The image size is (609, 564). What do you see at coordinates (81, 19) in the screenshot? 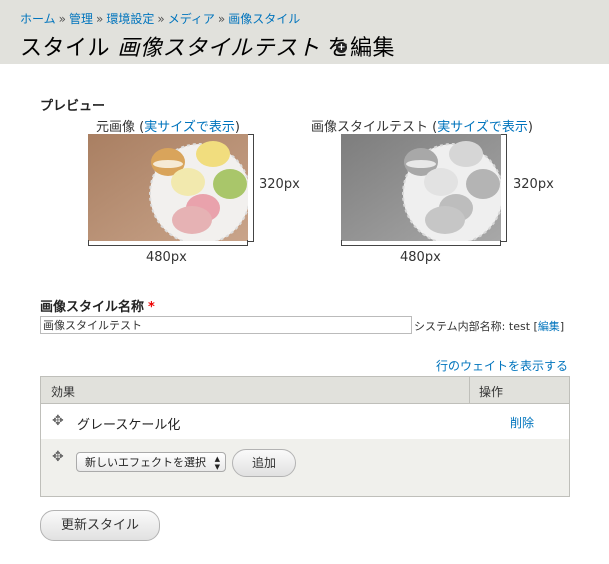
I see `breadcrumb-admin: 管理` at bounding box center [81, 19].